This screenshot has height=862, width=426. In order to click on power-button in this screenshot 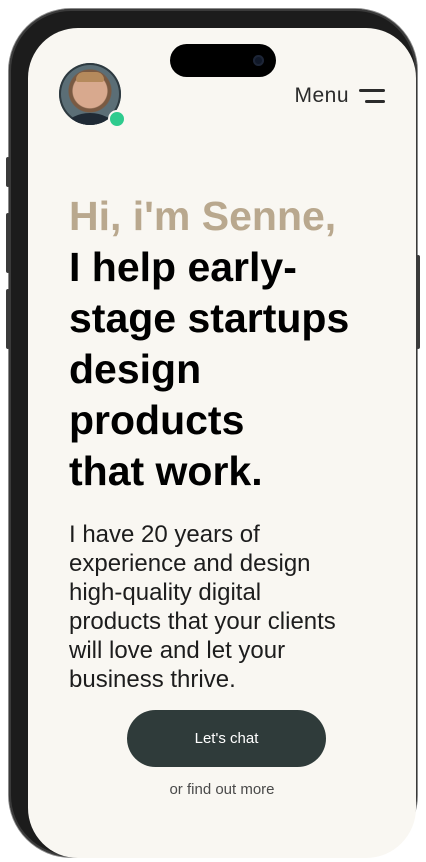, I will do `click(418, 302)`.